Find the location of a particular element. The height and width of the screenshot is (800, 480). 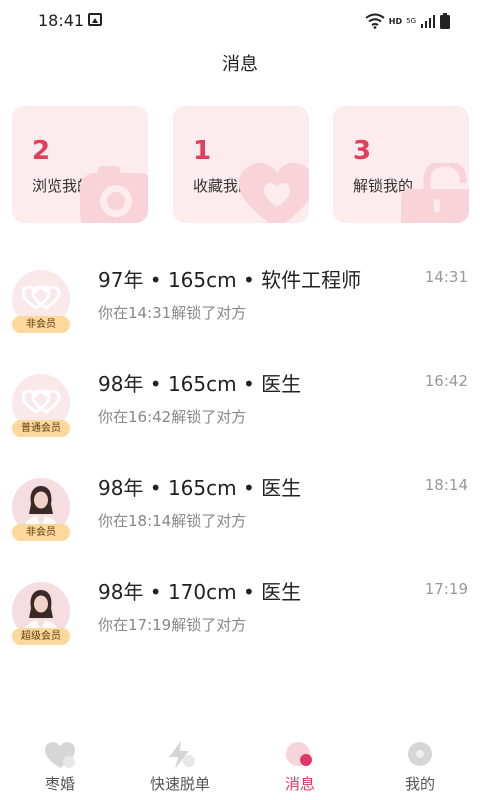

bottom-nav: 枣婚 快速脱单 消息 我的 is located at coordinates (240, 765).